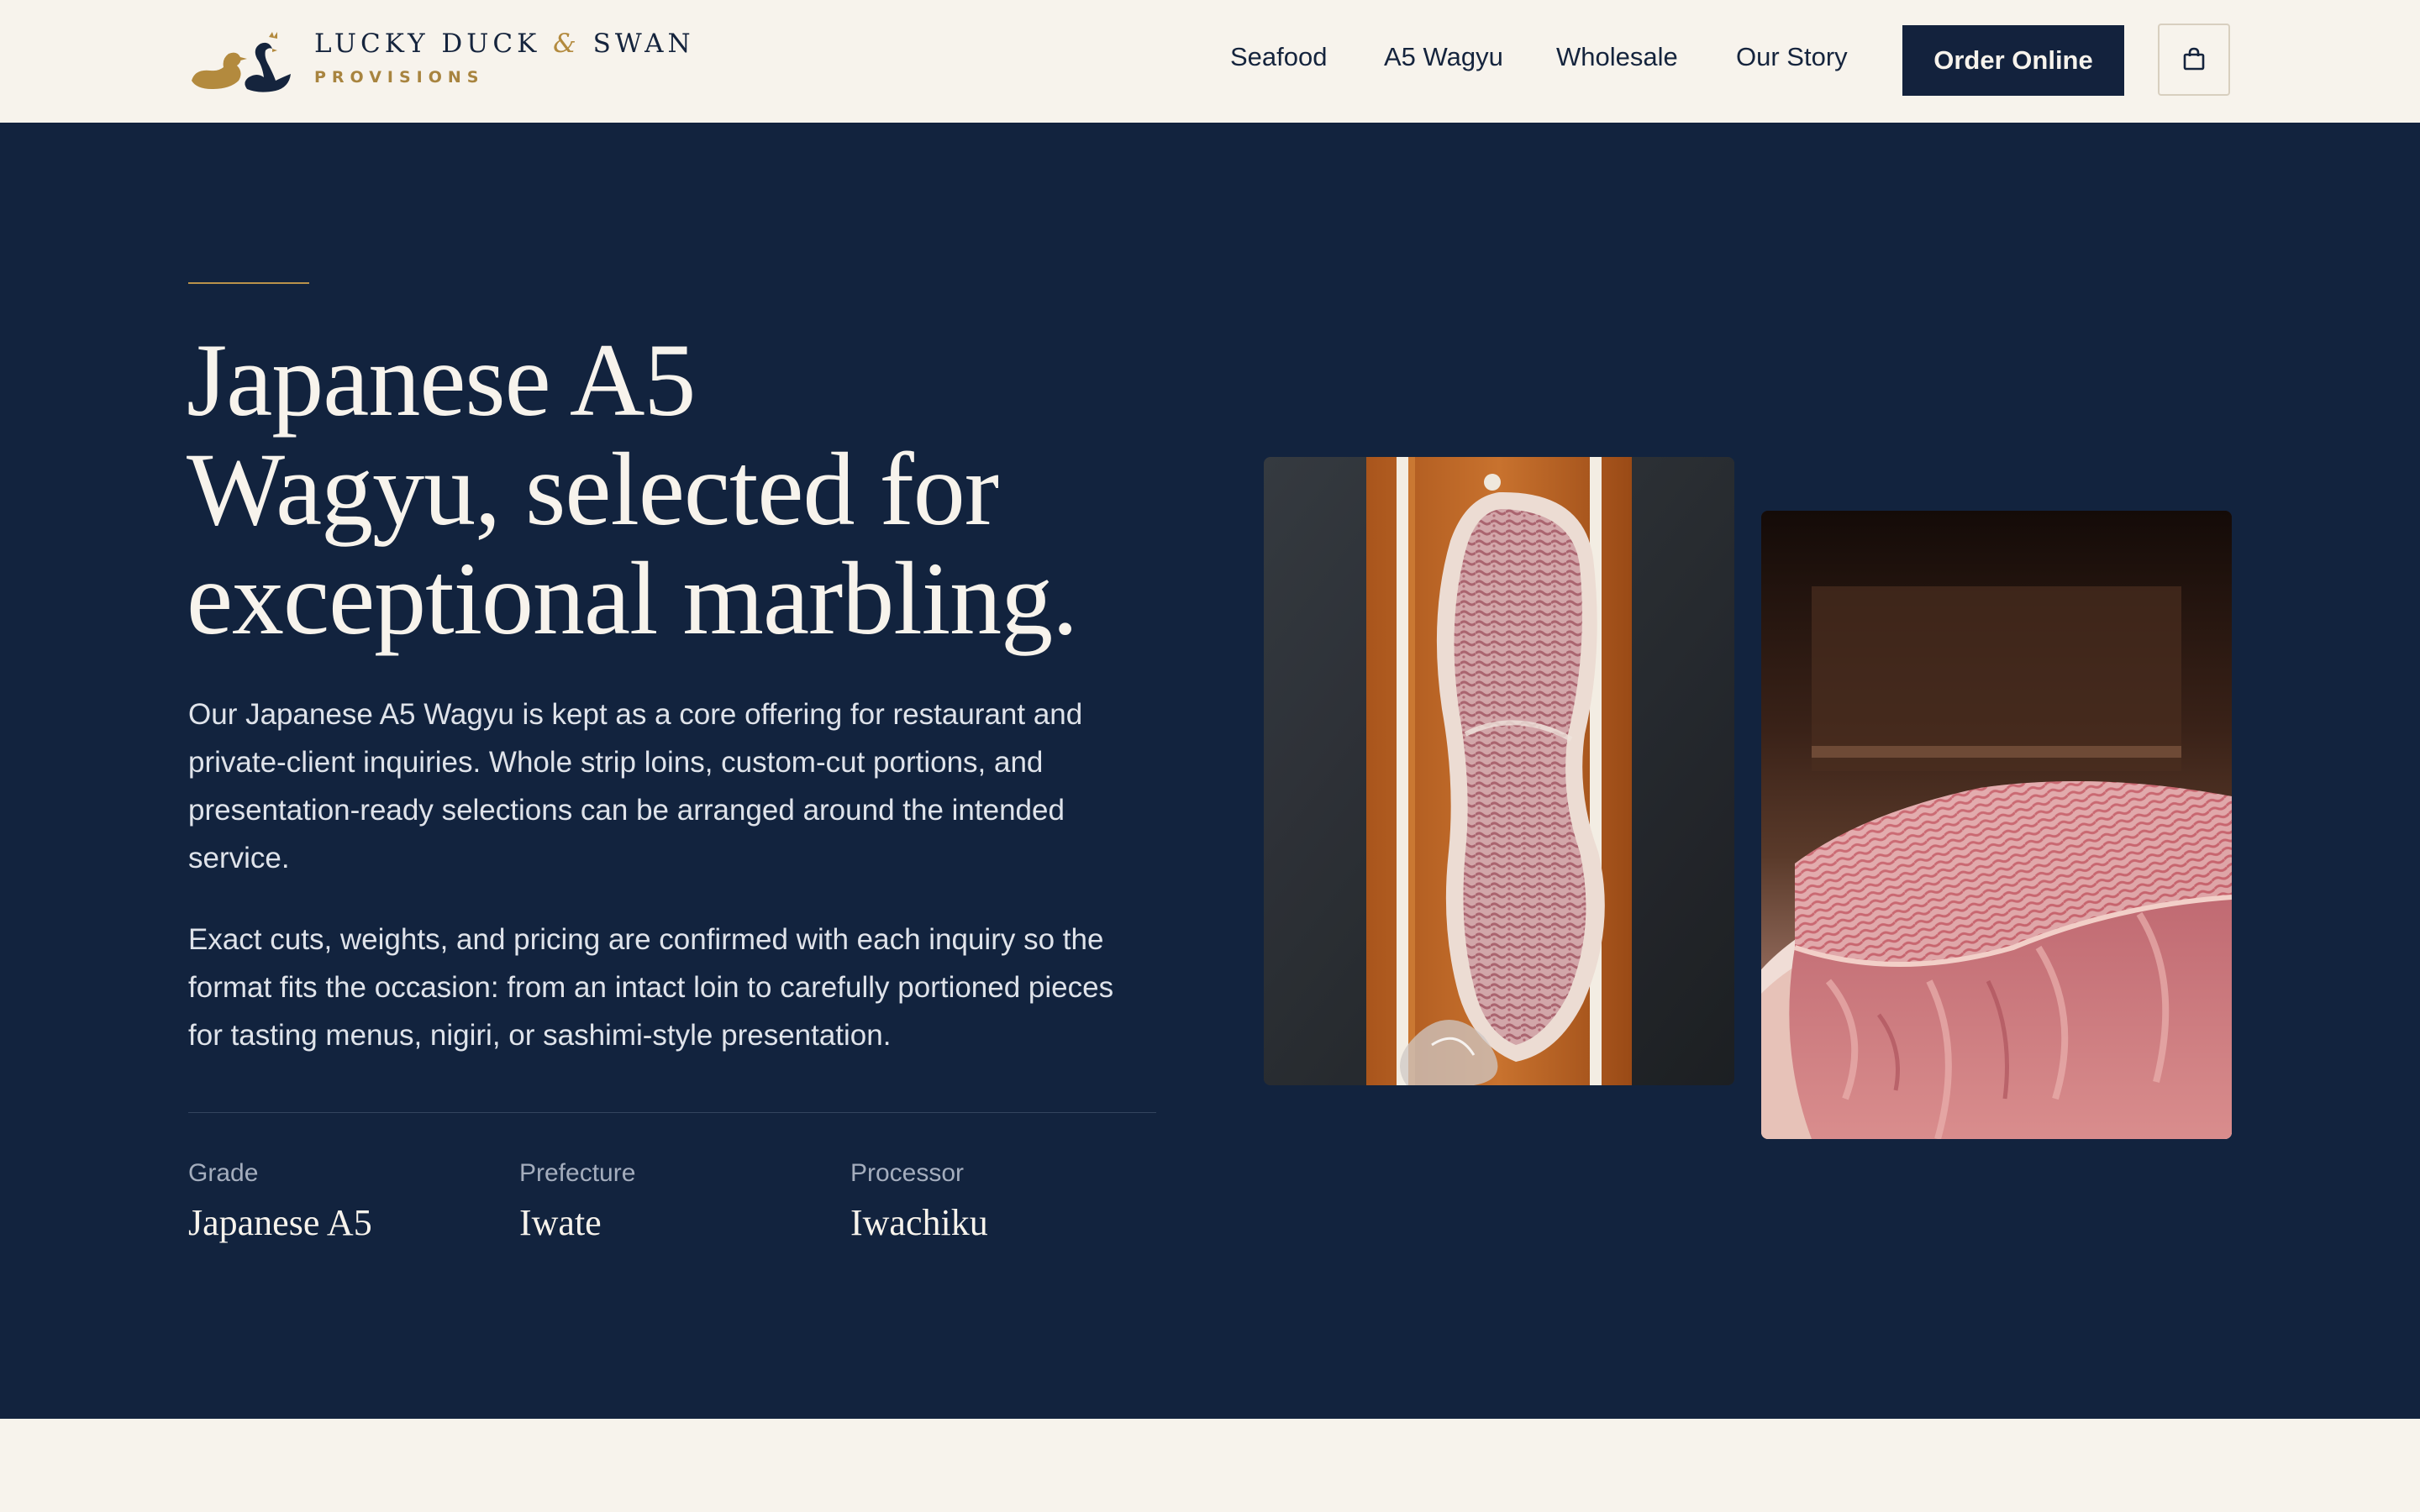 The height and width of the screenshot is (1512, 2420). Describe the element at coordinates (1001, 1201) in the screenshot. I see `spec-processor: Processor Iwachiku` at that location.